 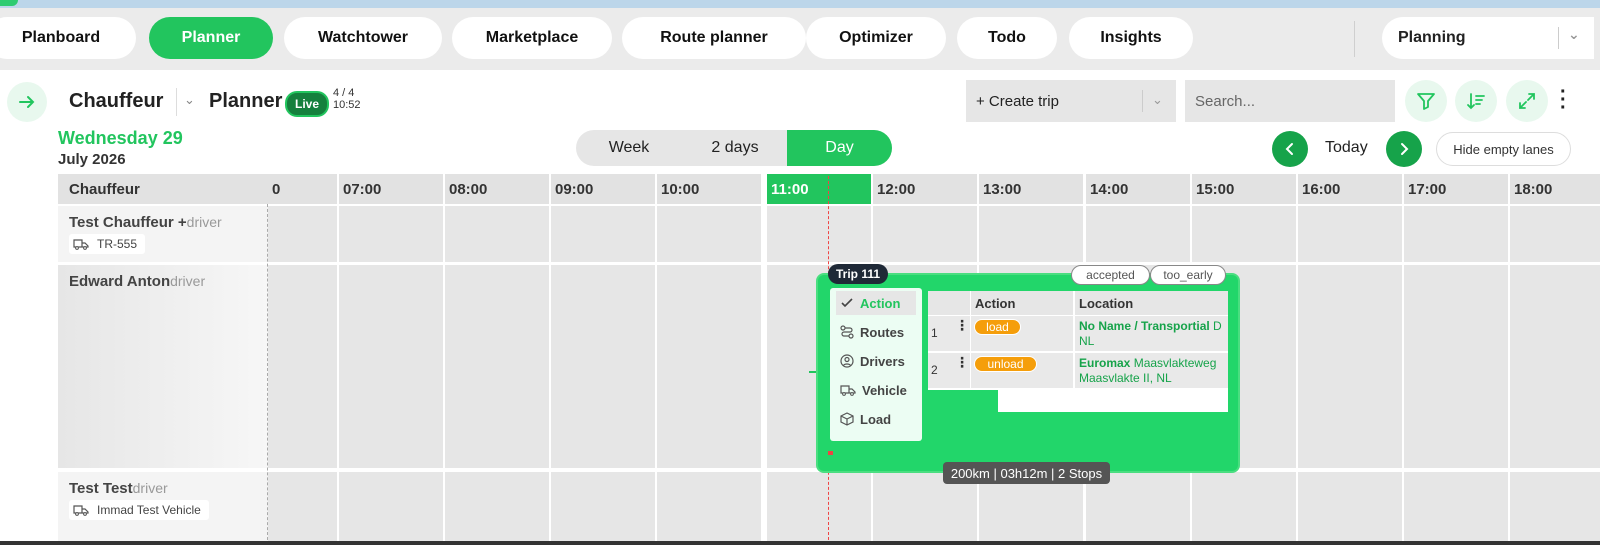 What do you see at coordinates (145, 222) in the screenshot?
I see `driver-name: Test Chauffeur +driver` at bounding box center [145, 222].